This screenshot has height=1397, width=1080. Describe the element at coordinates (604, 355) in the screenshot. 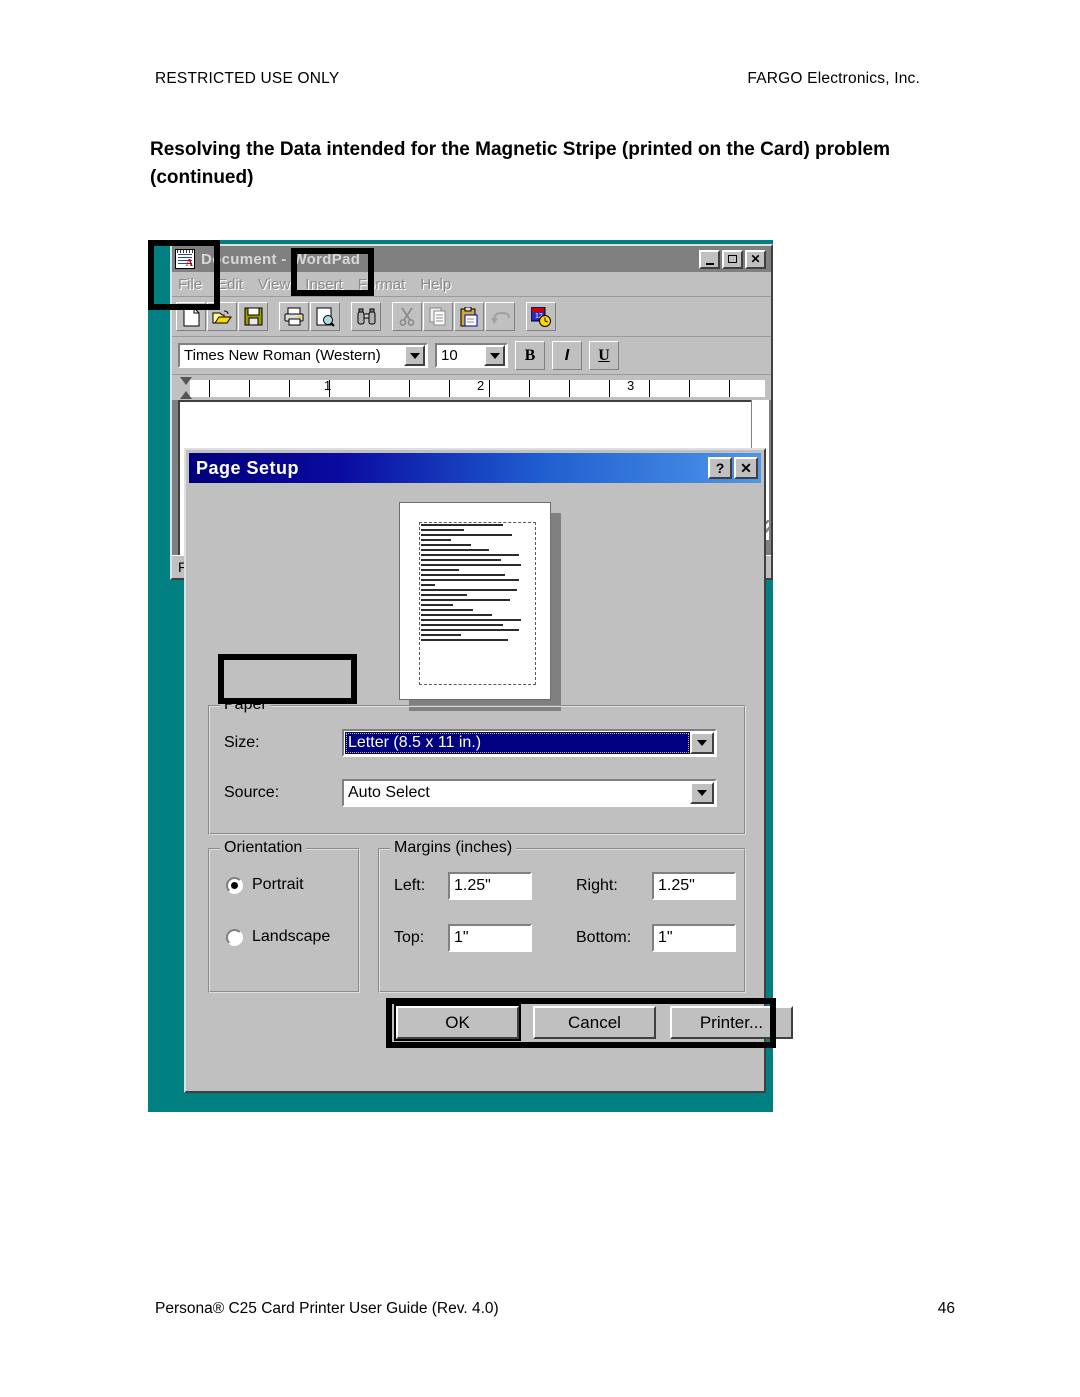

I see `underline-button: U` at that location.